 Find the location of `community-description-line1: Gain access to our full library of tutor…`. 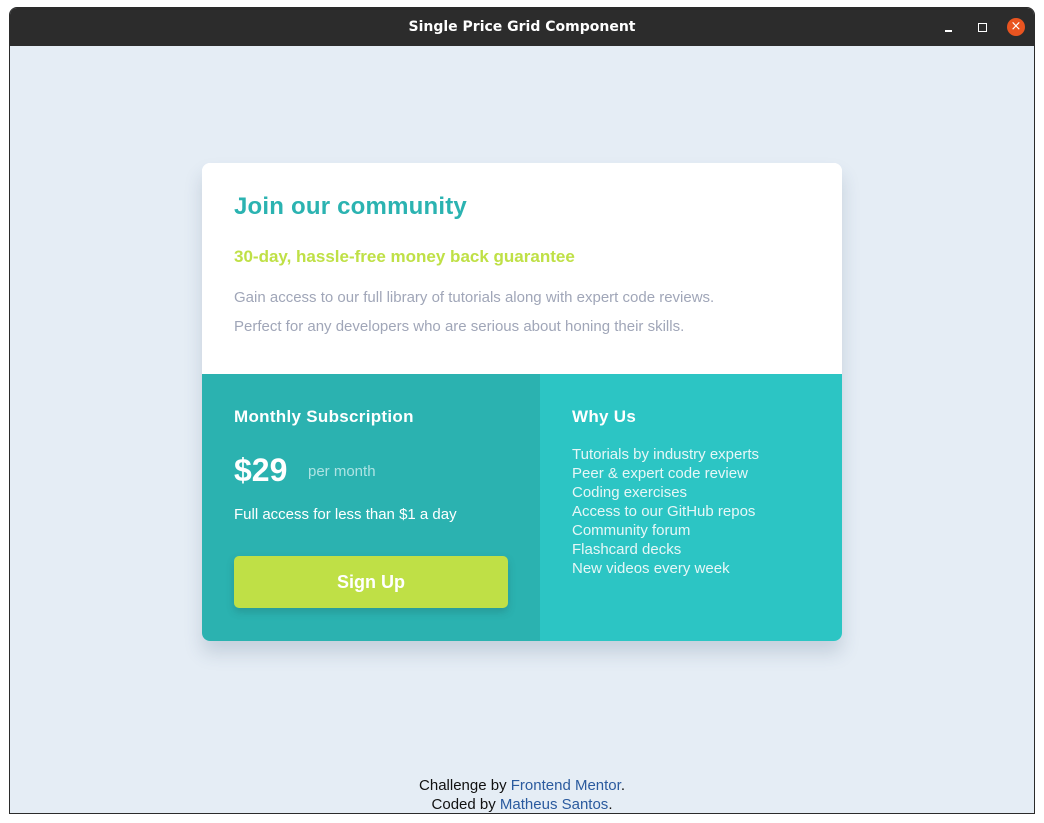

community-description-line1: Gain access to our full library of tutor… is located at coordinates (474, 297).